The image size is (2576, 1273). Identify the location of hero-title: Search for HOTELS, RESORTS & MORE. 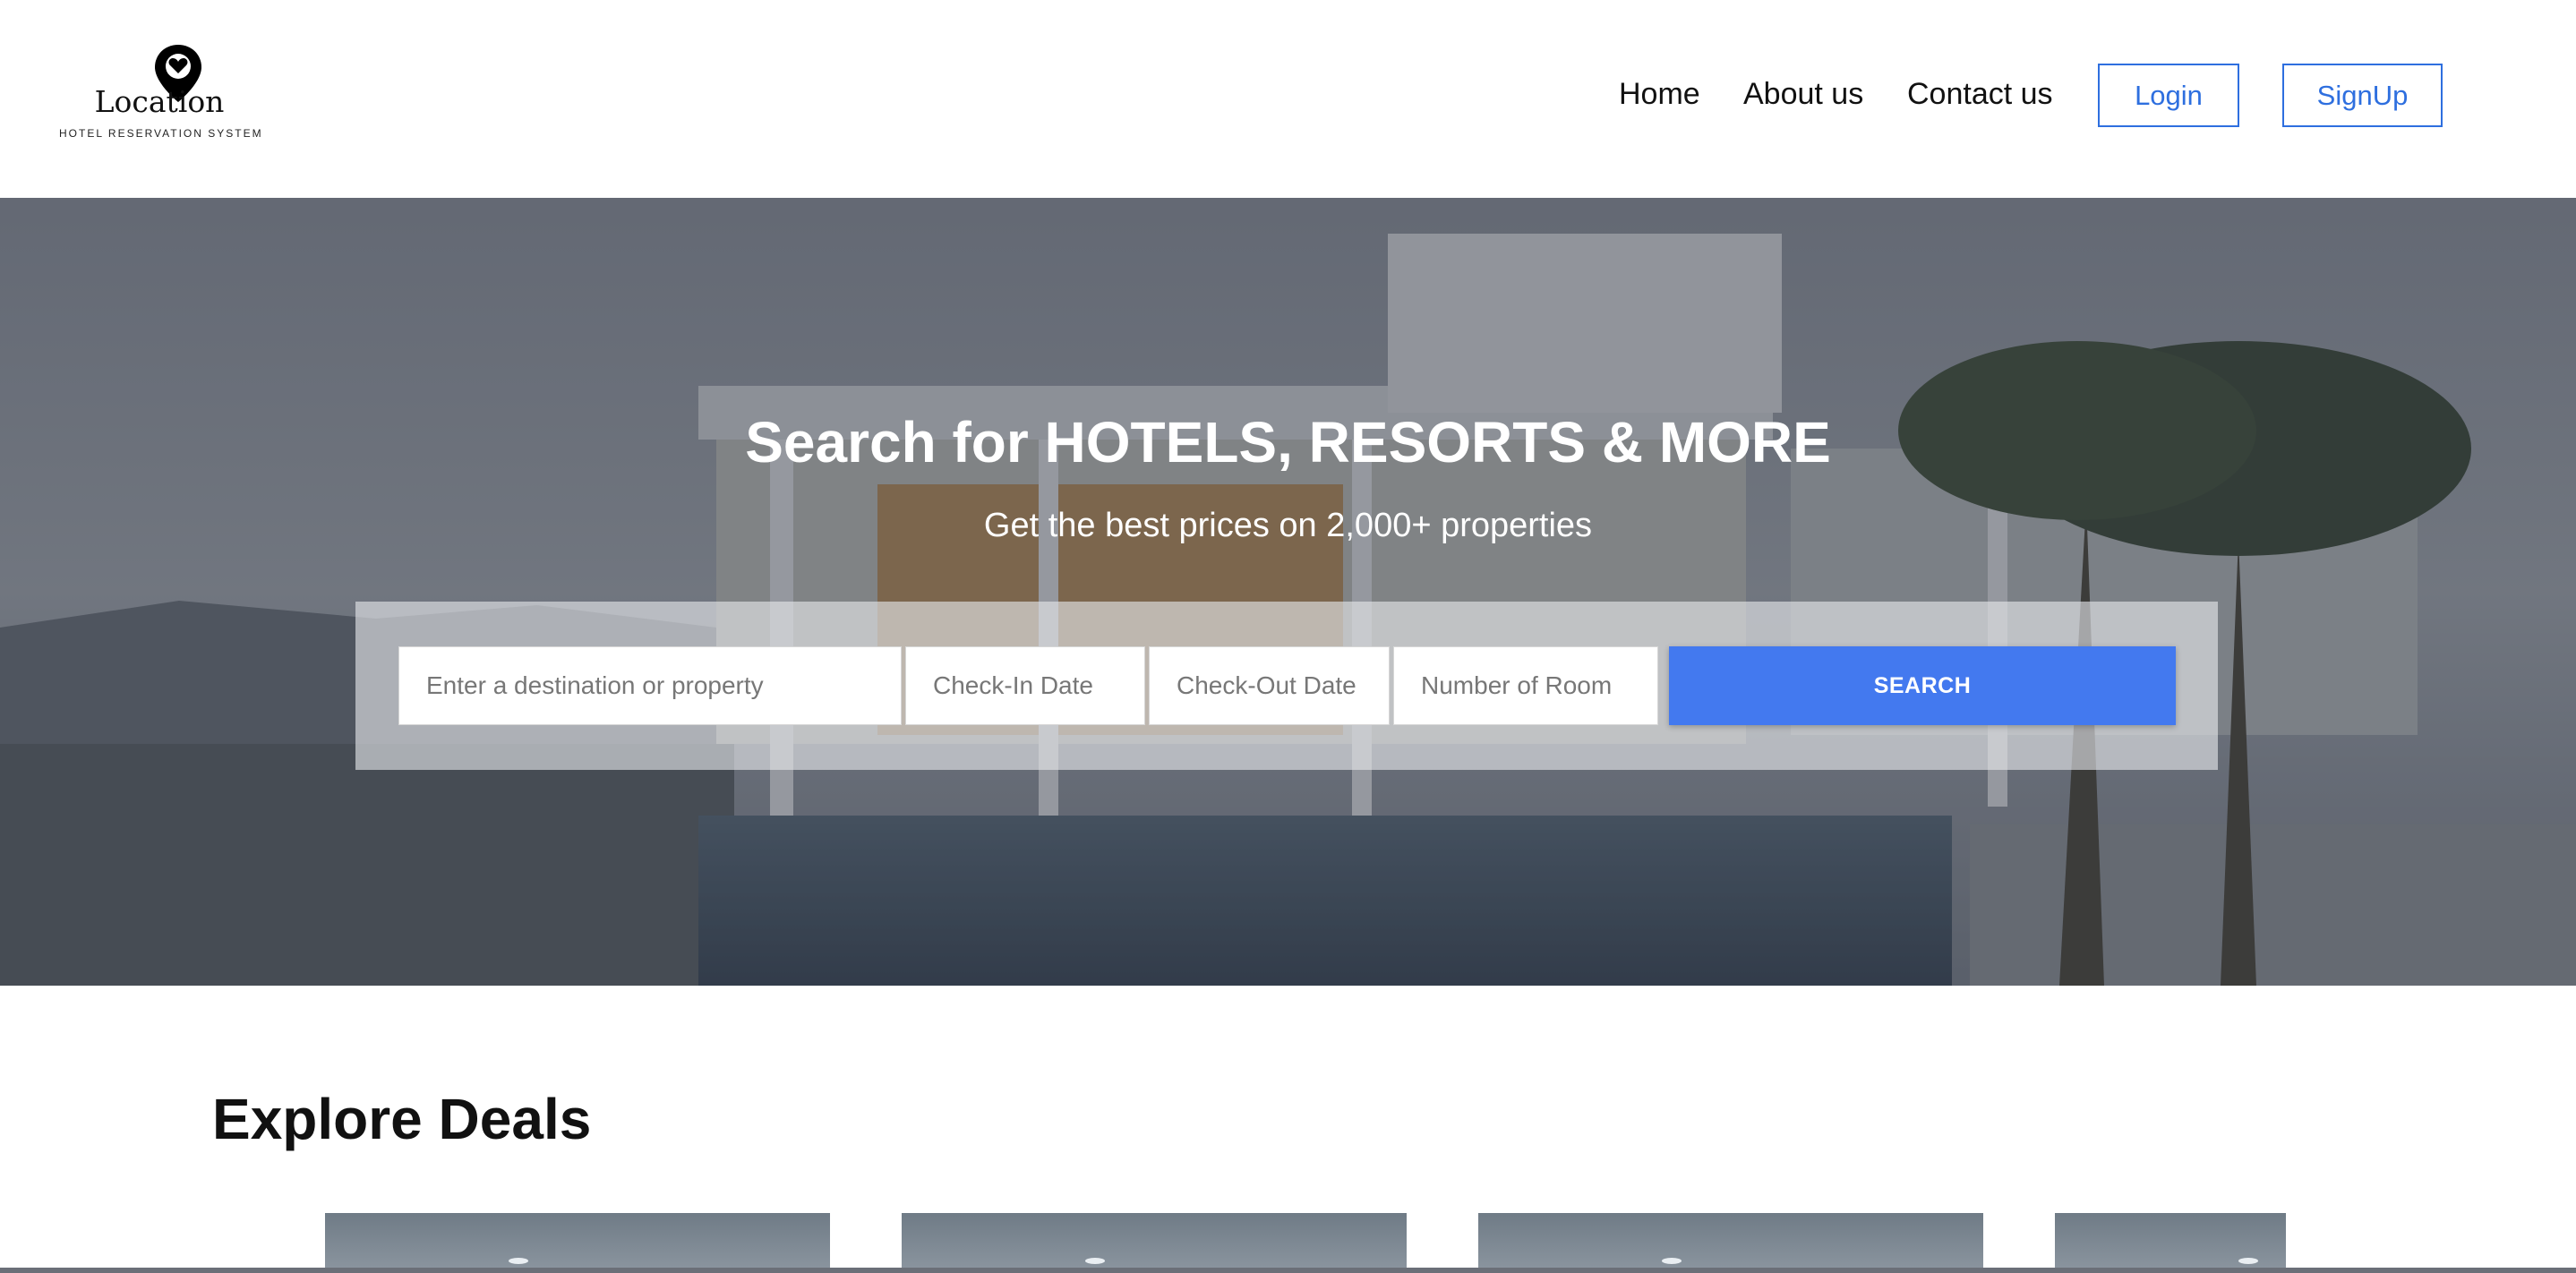
(1288, 442).